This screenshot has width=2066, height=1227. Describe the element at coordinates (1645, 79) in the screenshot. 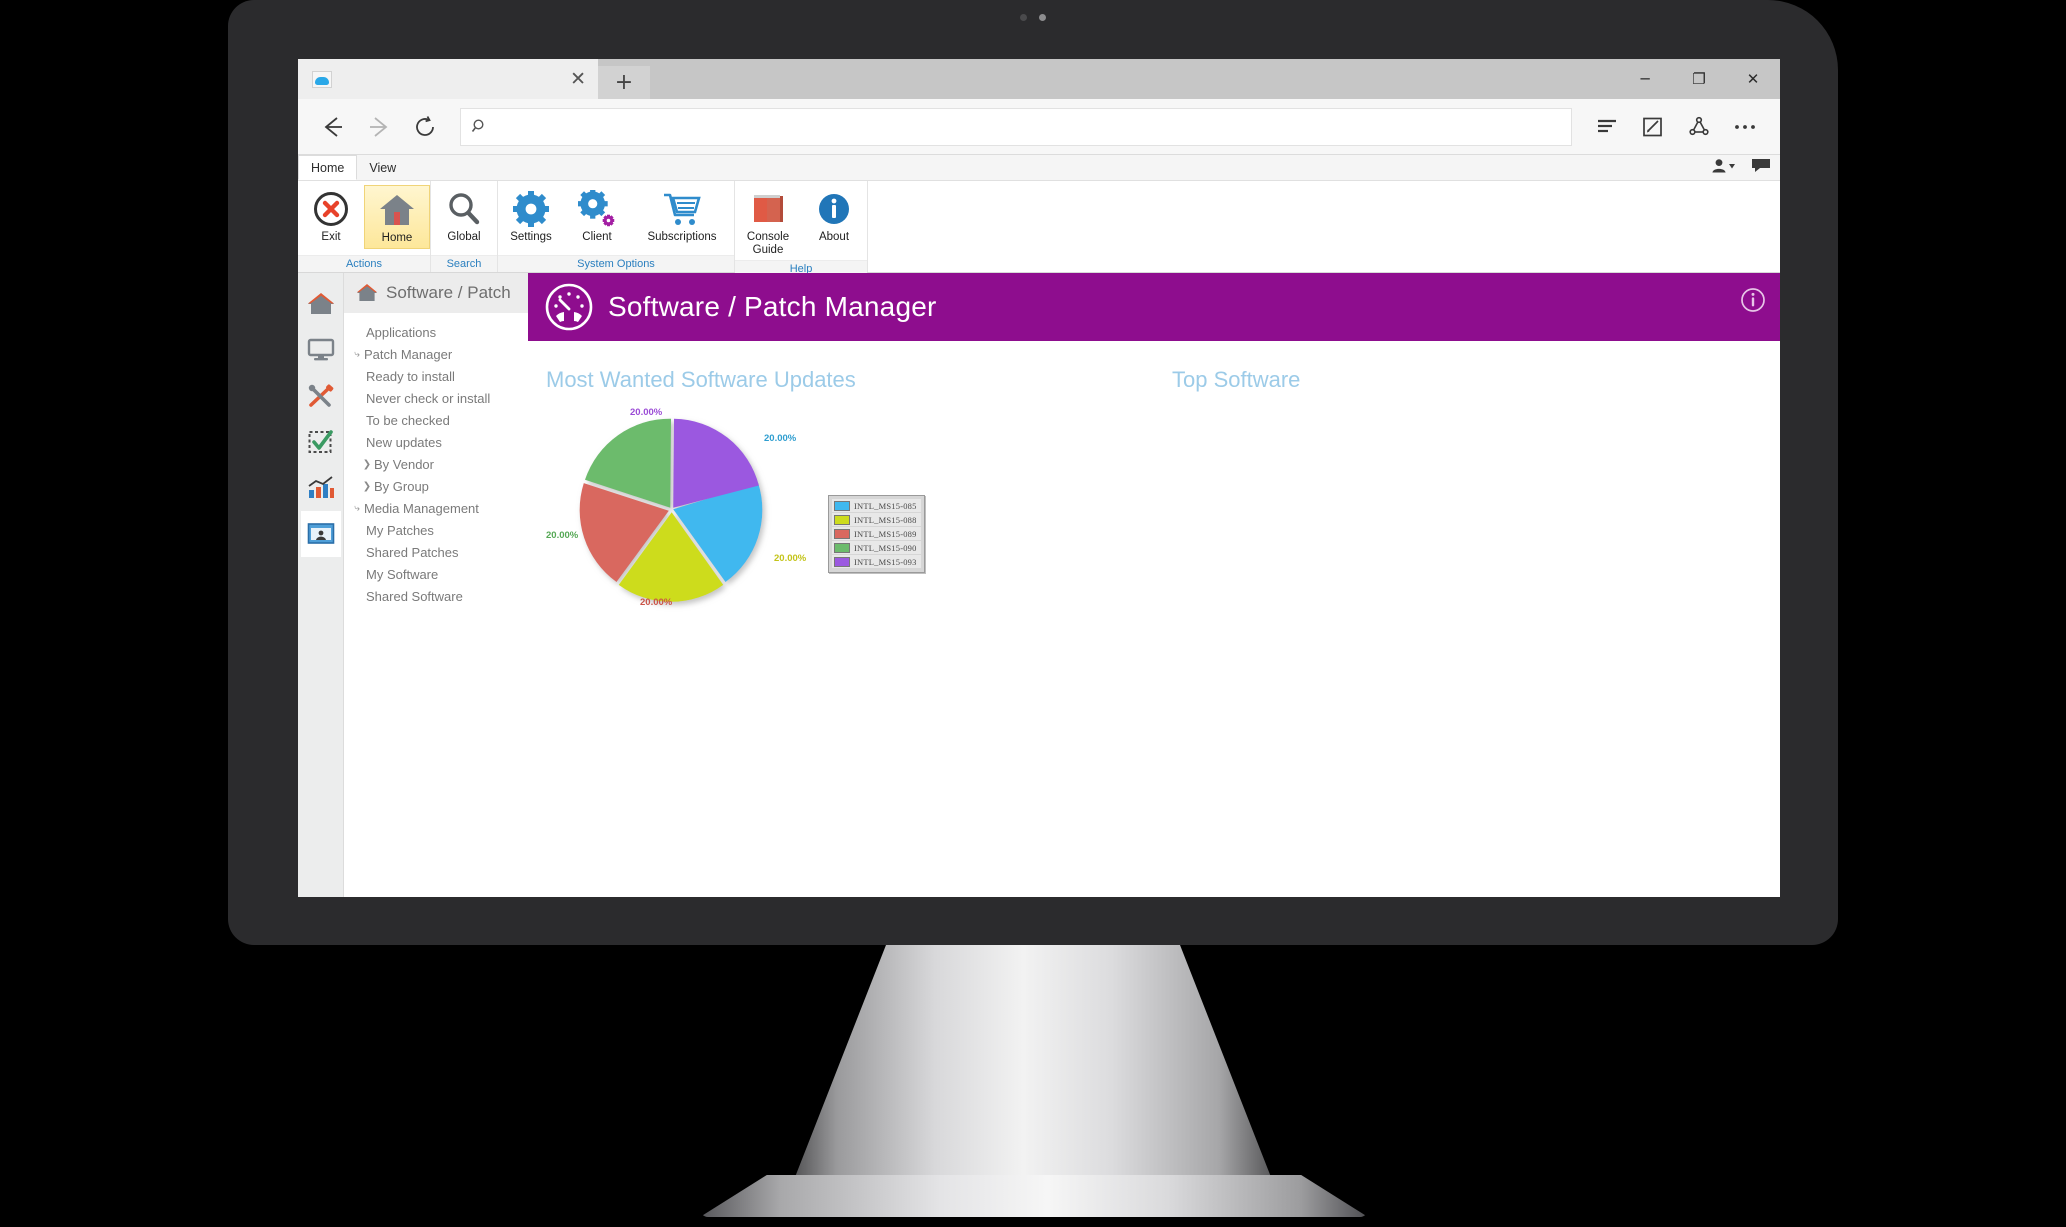

I see `minimize-button: ─` at that location.